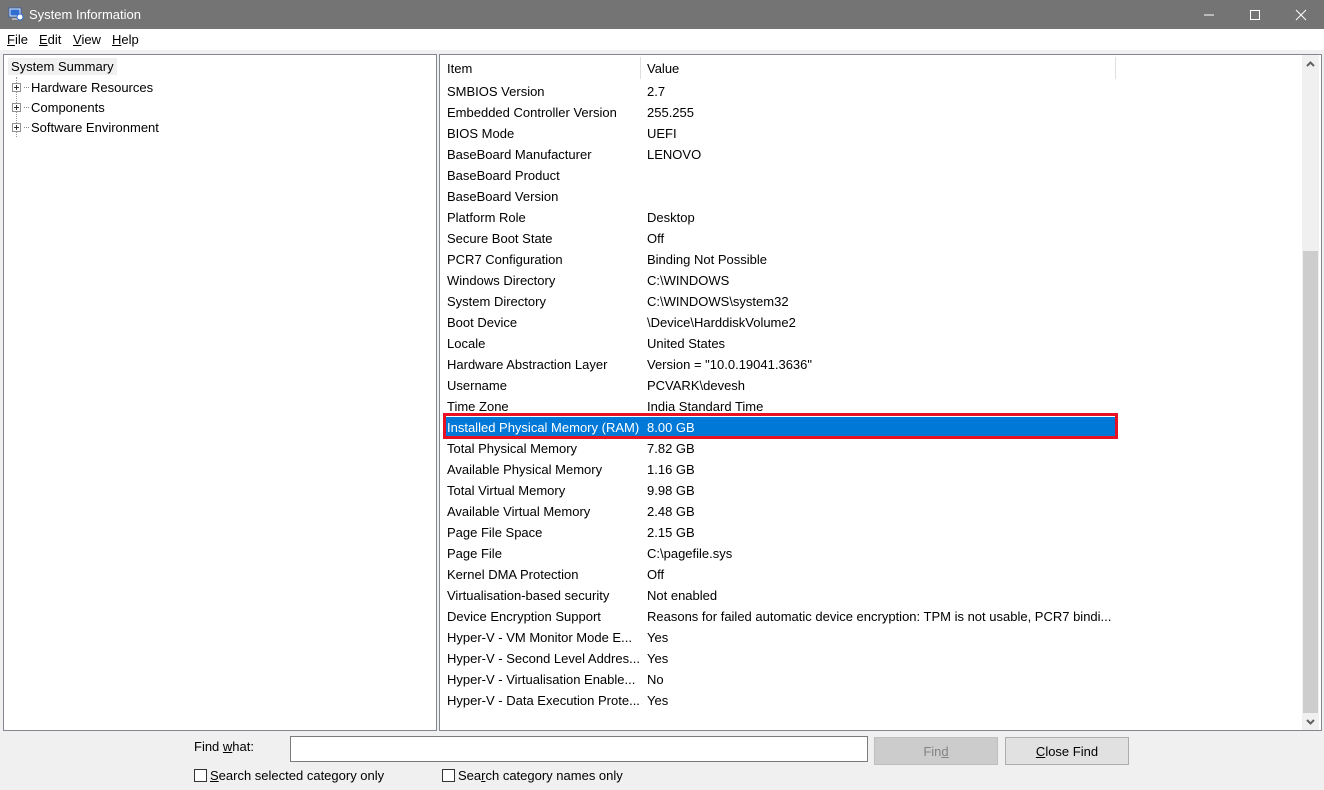  Describe the element at coordinates (21, 39) in the screenshot. I see `menu-file-label: ile` at that location.